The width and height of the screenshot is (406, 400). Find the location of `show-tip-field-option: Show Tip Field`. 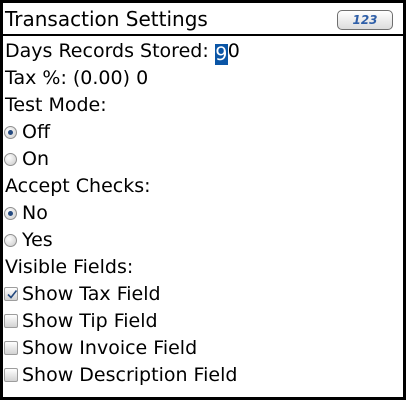

show-tip-field-option: Show Tip Field is located at coordinates (202, 321).